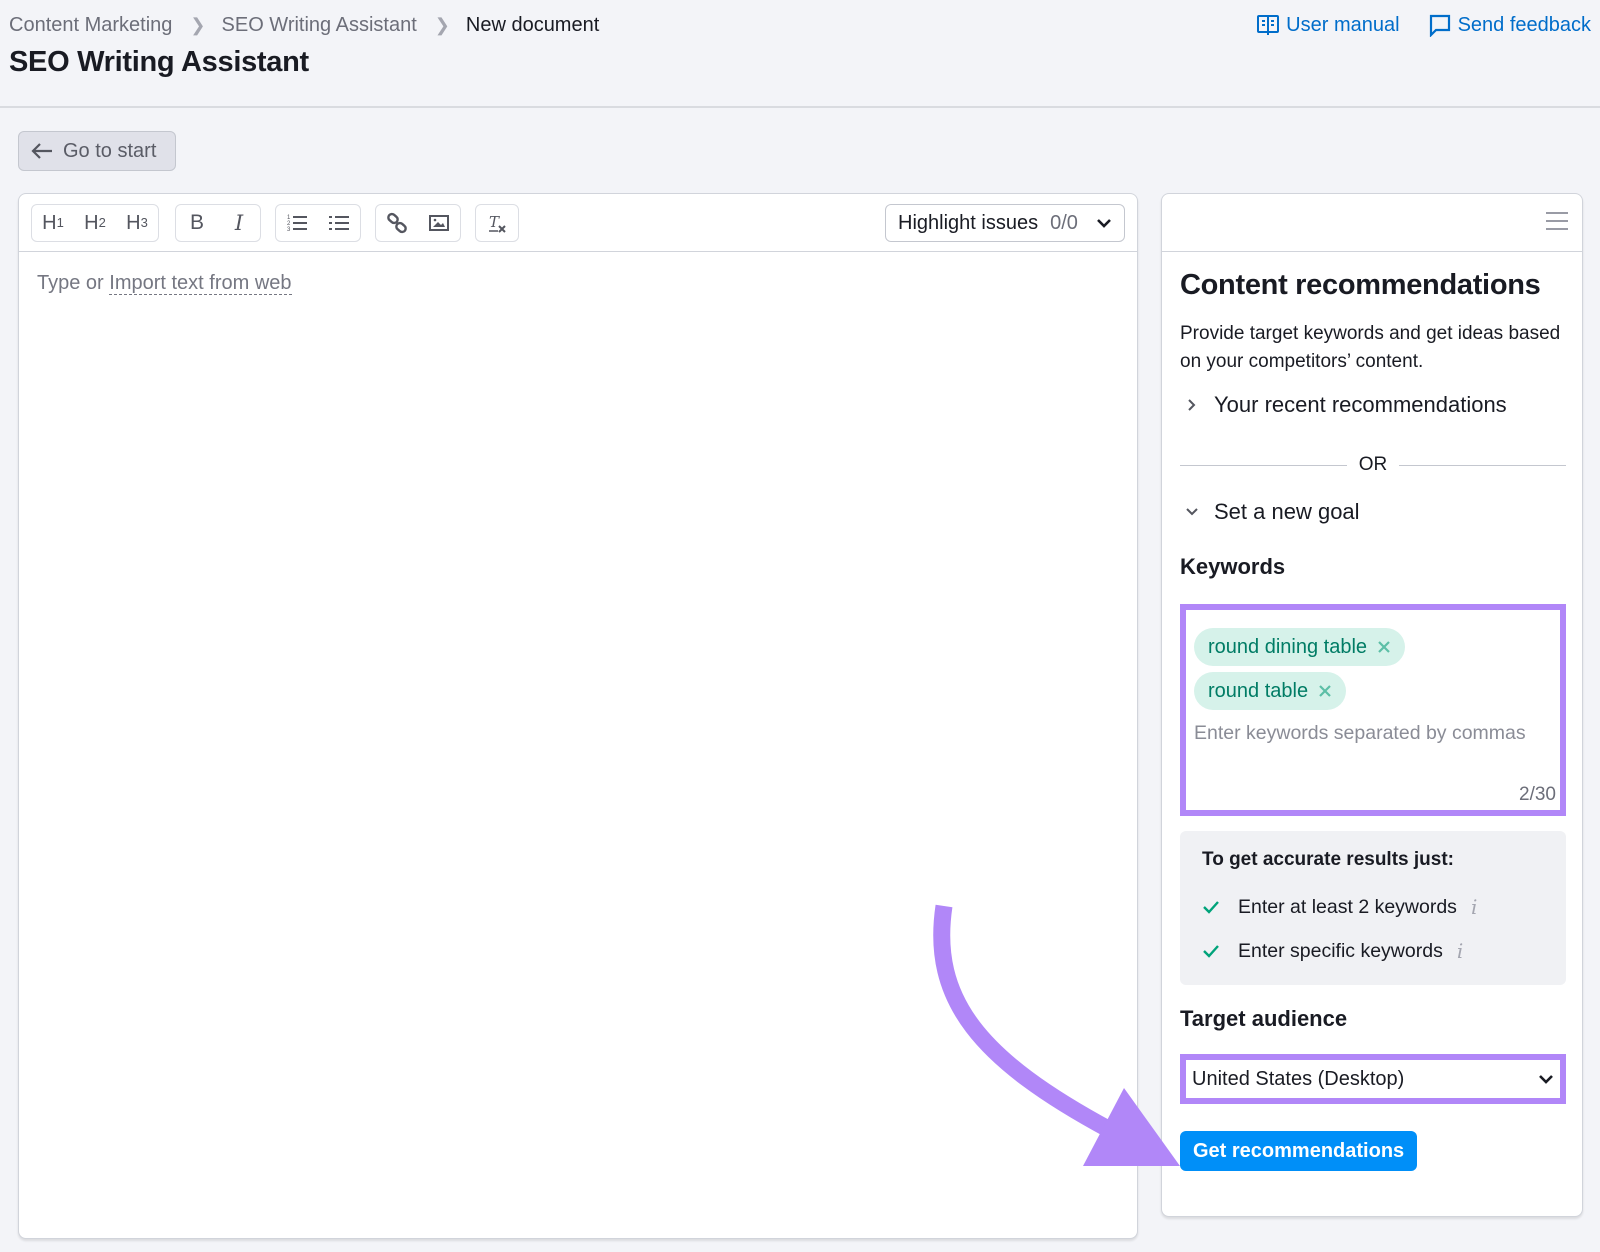 This screenshot has width=1600, height=1252. I want to click on bold-icon: B, so click(196, 222).